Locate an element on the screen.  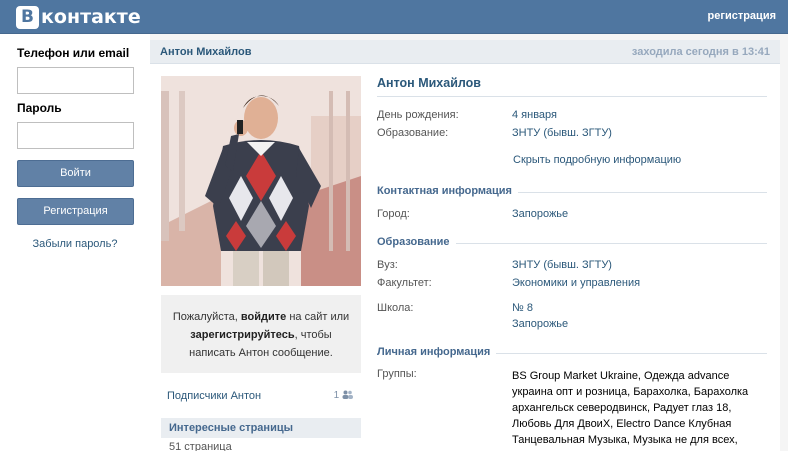
personal-section-title: Личная информация is located at coordinates (437, 352).